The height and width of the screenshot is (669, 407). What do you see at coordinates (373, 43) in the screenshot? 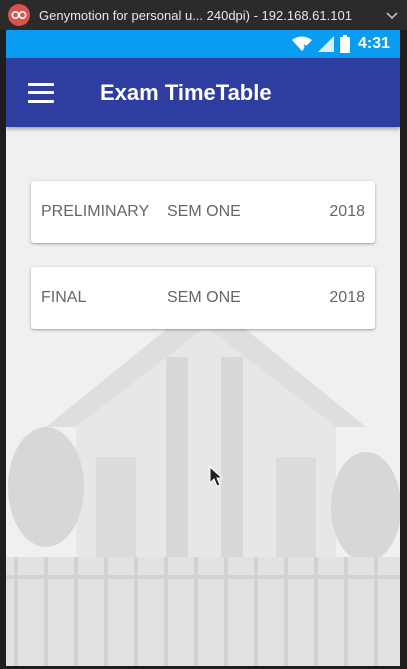
I see `status-time: 4:31` at bounding box center [373, 43].